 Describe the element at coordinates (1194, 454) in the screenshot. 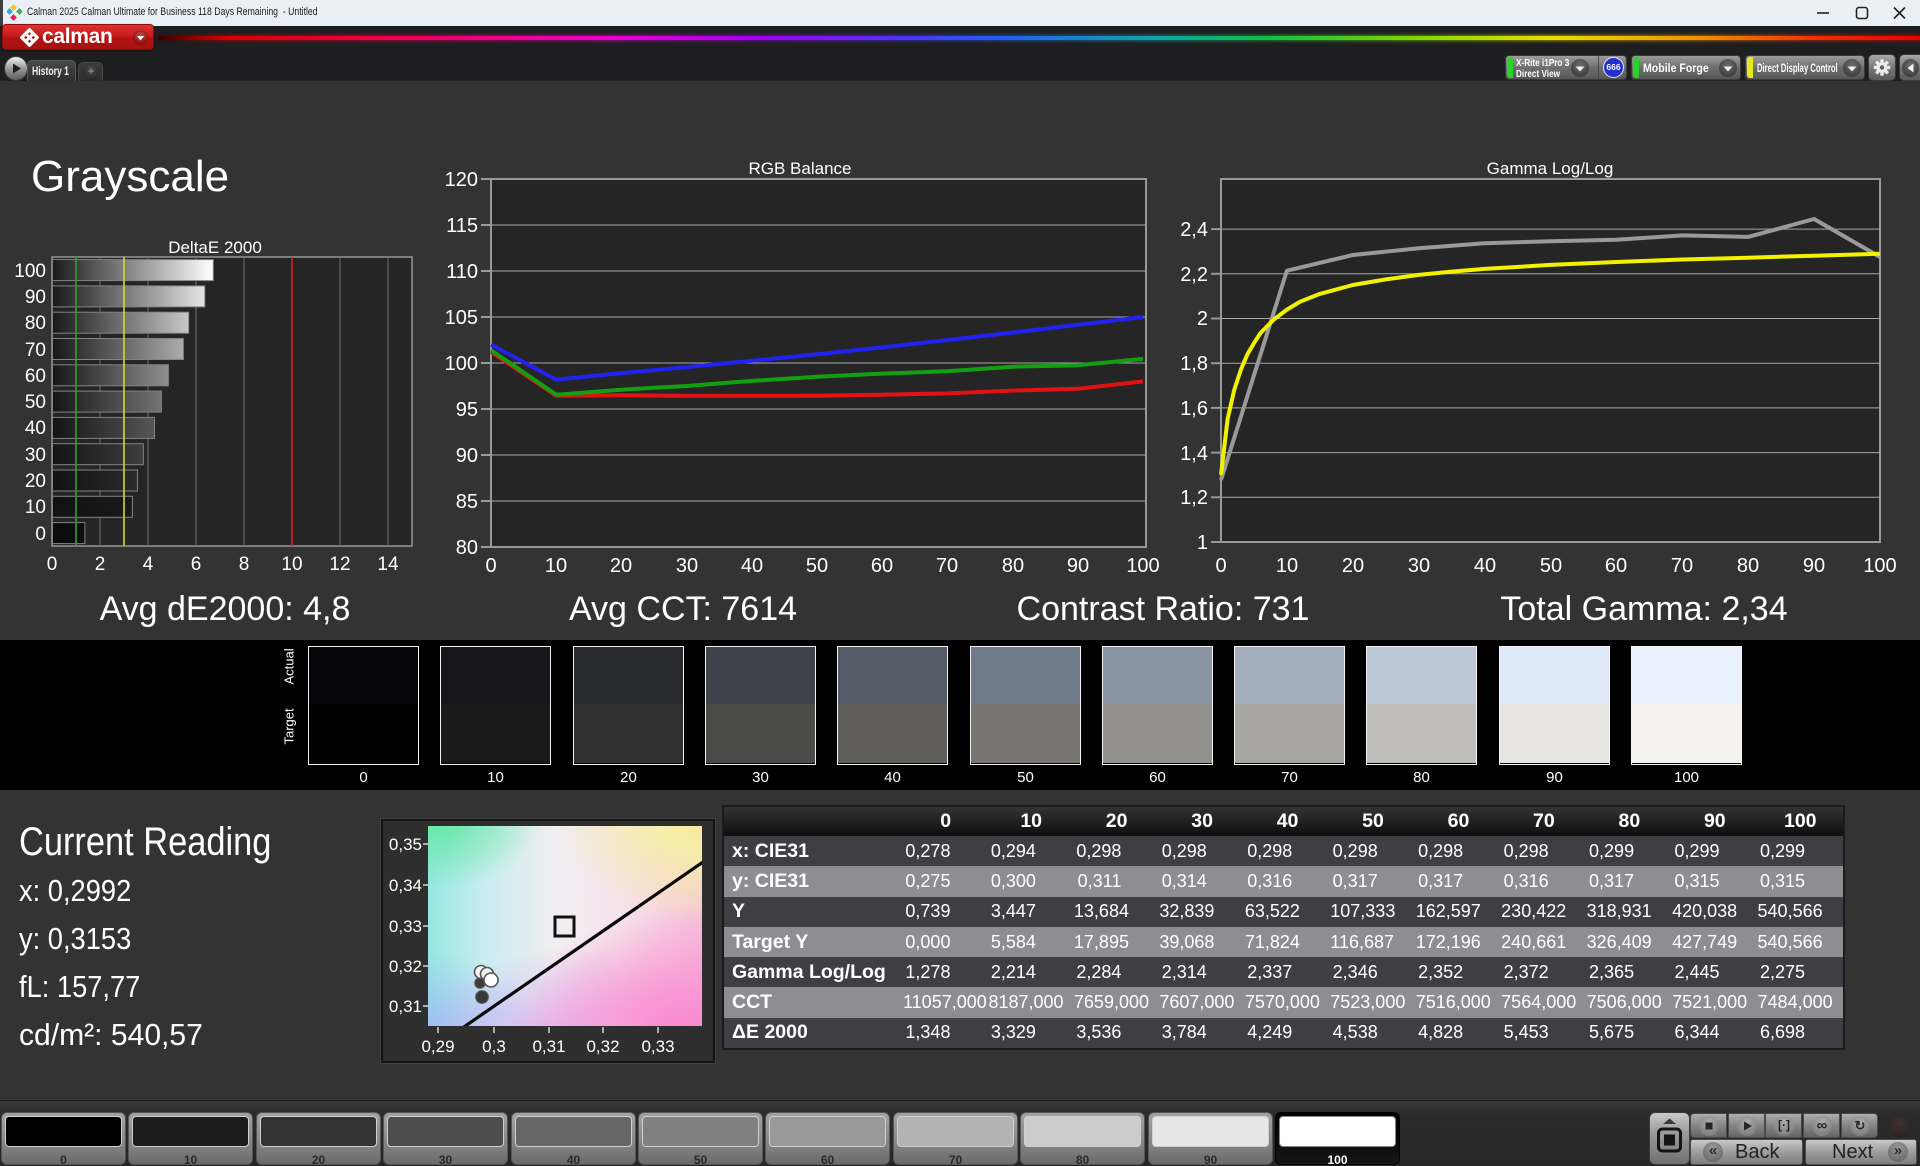

I see `svg-text: 1,4` at that location.